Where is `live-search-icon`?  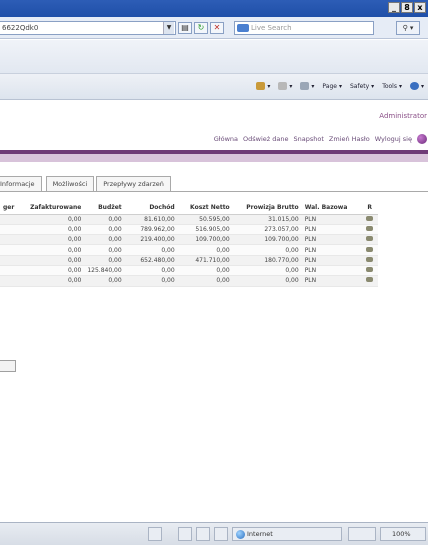 live-search-icon is located at coordinates (243, 28).